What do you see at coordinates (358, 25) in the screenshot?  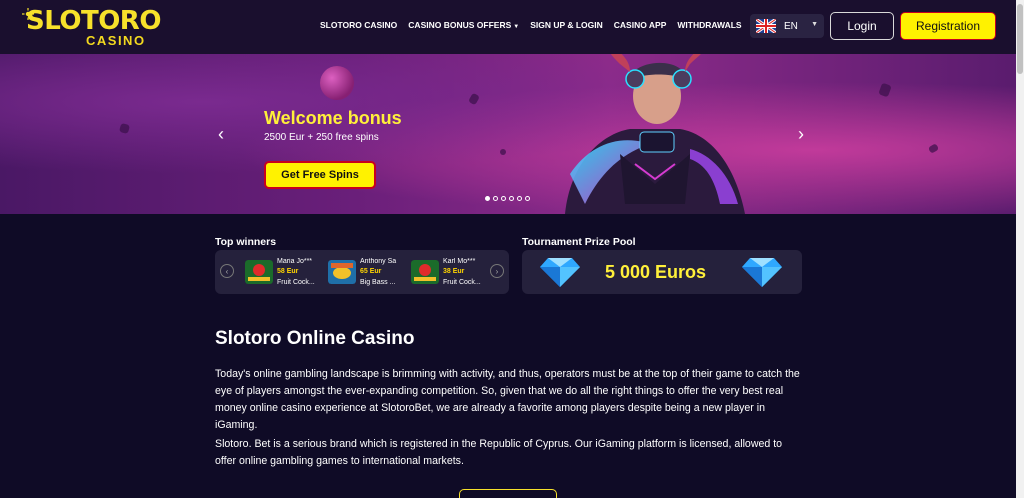 I see `nav-slotoro-casino: SLOTORO CASINO` at bounding box center [358, 25].